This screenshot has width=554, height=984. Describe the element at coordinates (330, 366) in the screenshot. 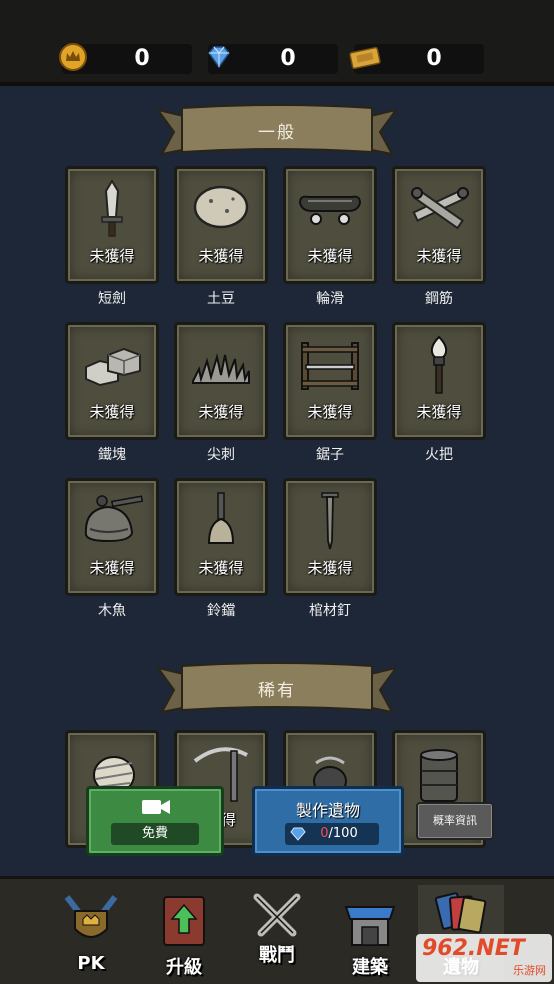

I see `saw-icon` at that location.